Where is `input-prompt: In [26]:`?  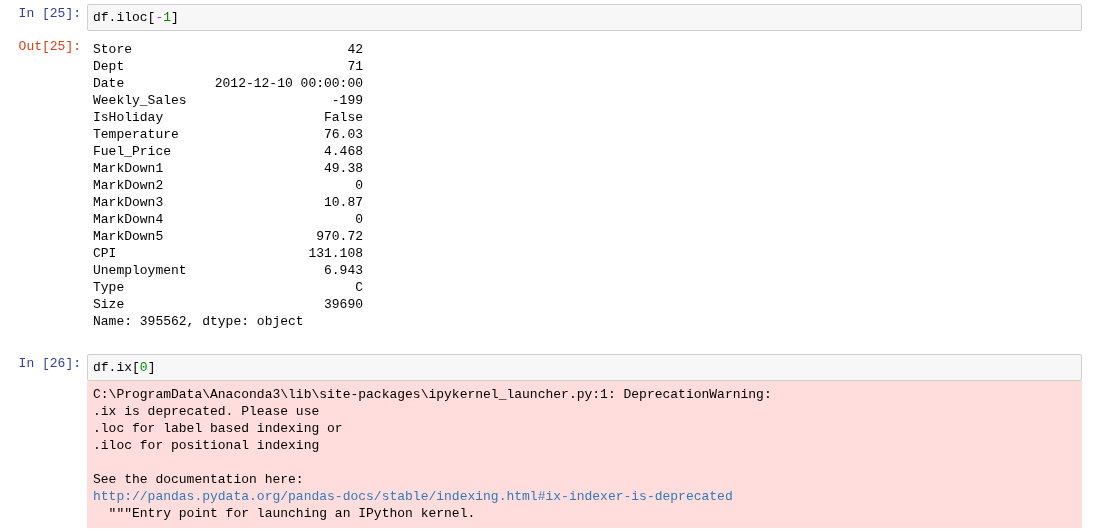 input-prompt: In [26]: is located at coordinates (49, 363).